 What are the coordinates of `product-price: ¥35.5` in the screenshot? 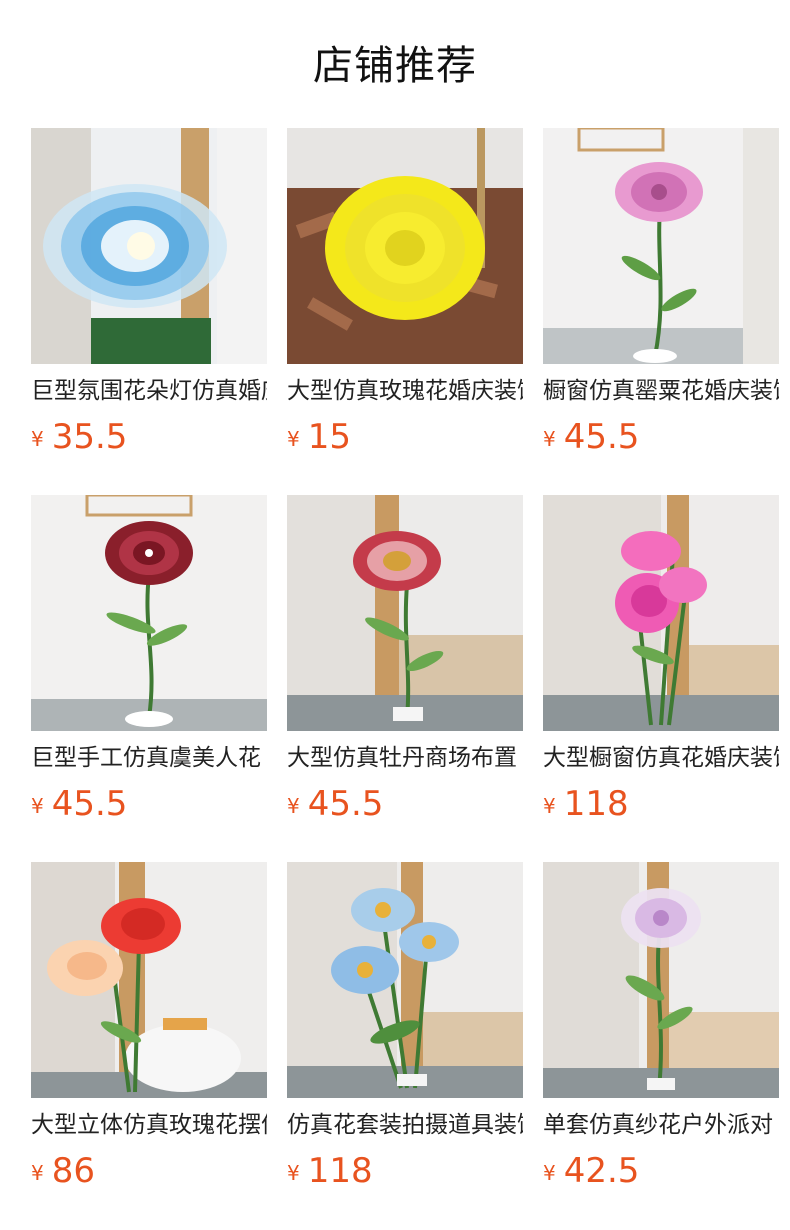 It's located at (79, 437).